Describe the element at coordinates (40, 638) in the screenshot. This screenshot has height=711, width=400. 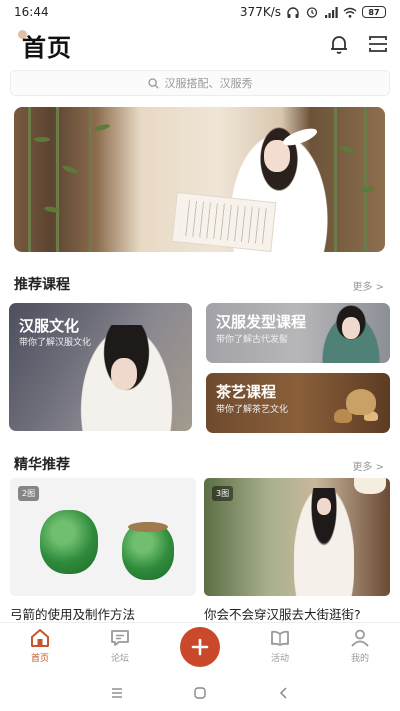
I see `home-icon` at that location.